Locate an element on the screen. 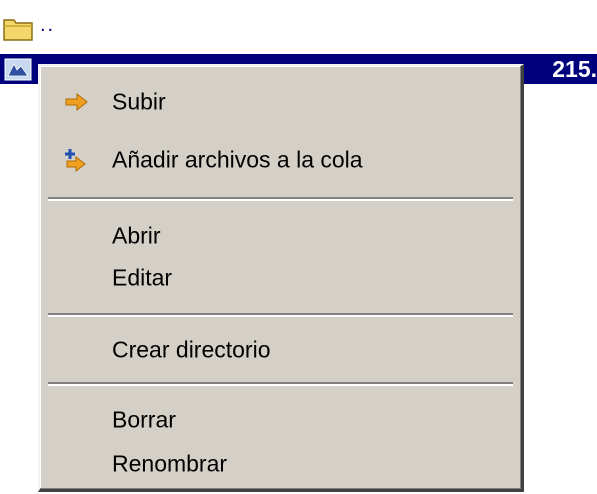 This screenshot has width=597, height=494. file-row-parent-directory: .. is located at coordinates (100, 27).